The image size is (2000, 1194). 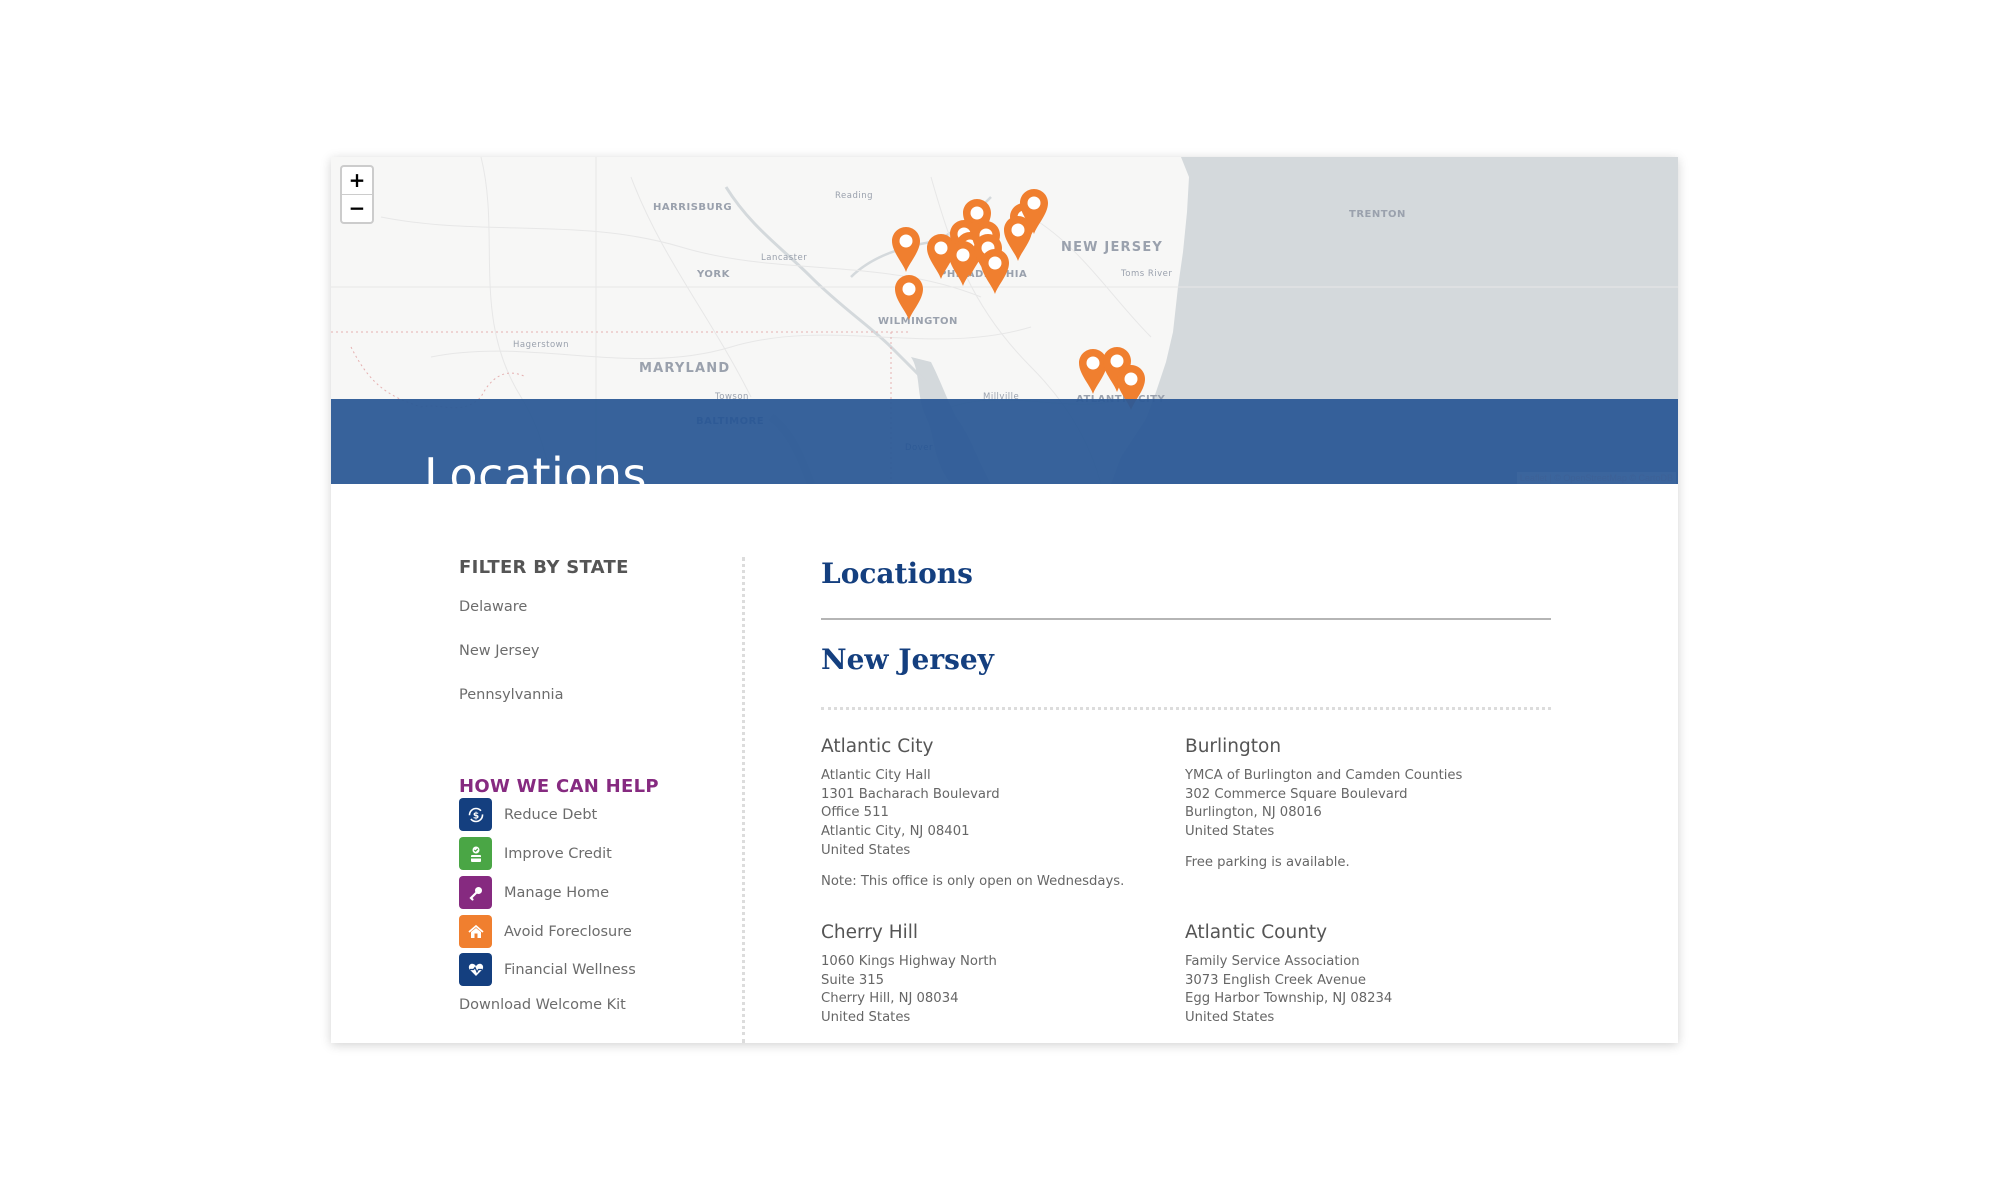 What do you see at coordinates (475, 892) in the screenshot?
I see `key-icon` at bounding box center [475, 892].